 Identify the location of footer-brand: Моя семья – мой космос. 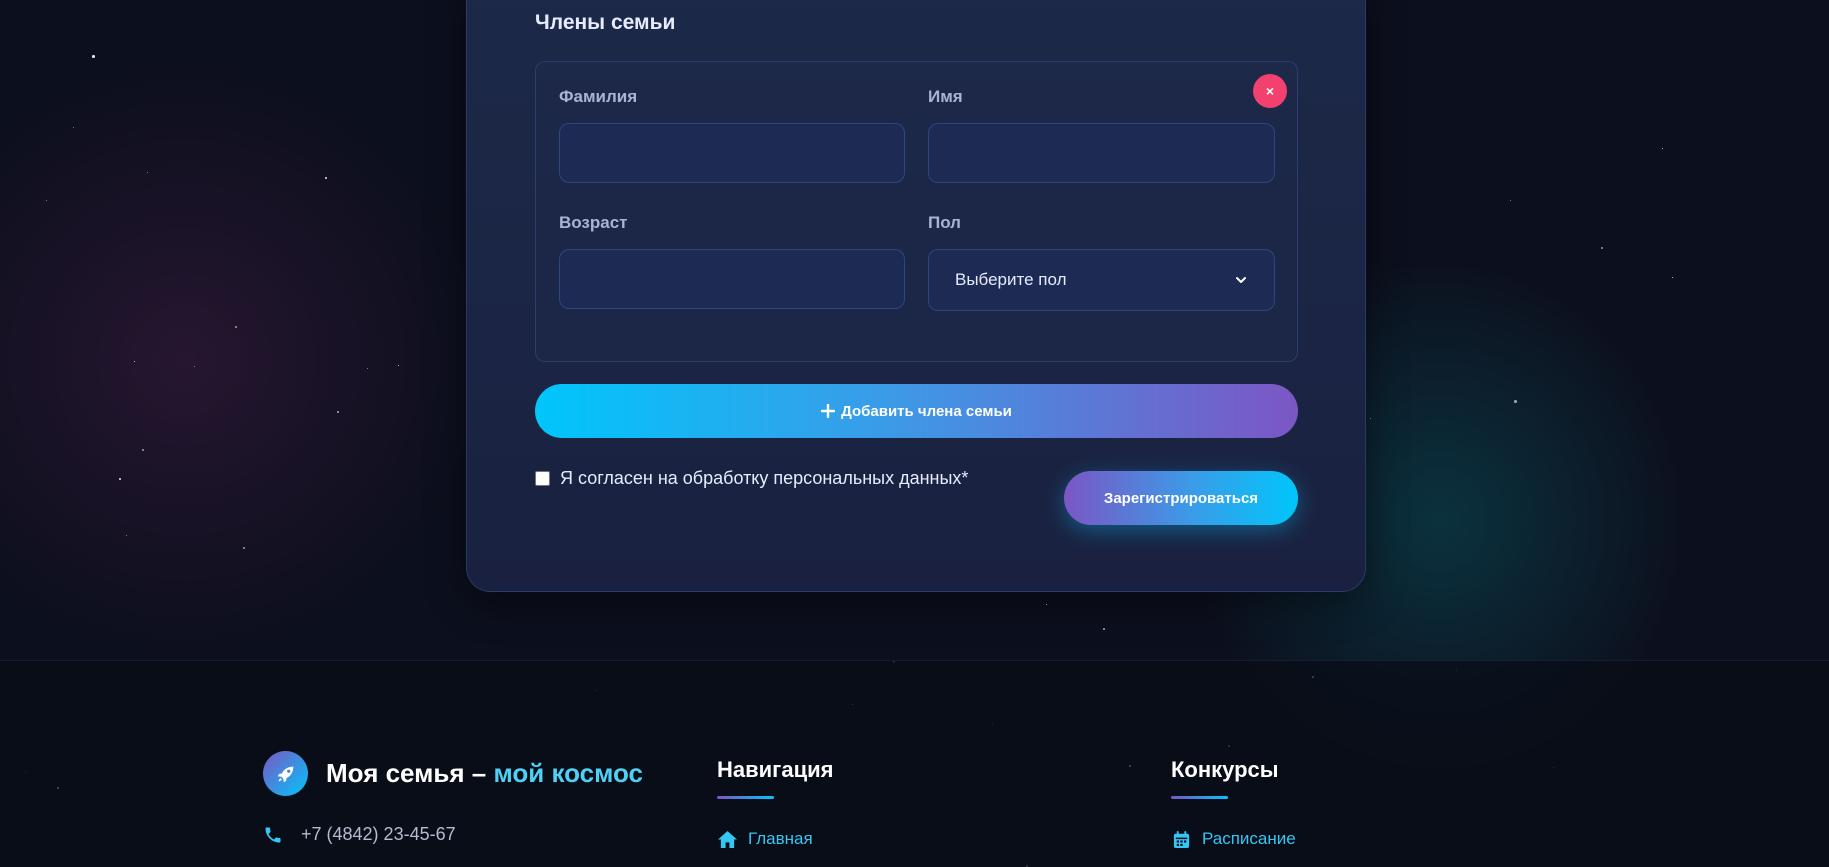
(453, 773).